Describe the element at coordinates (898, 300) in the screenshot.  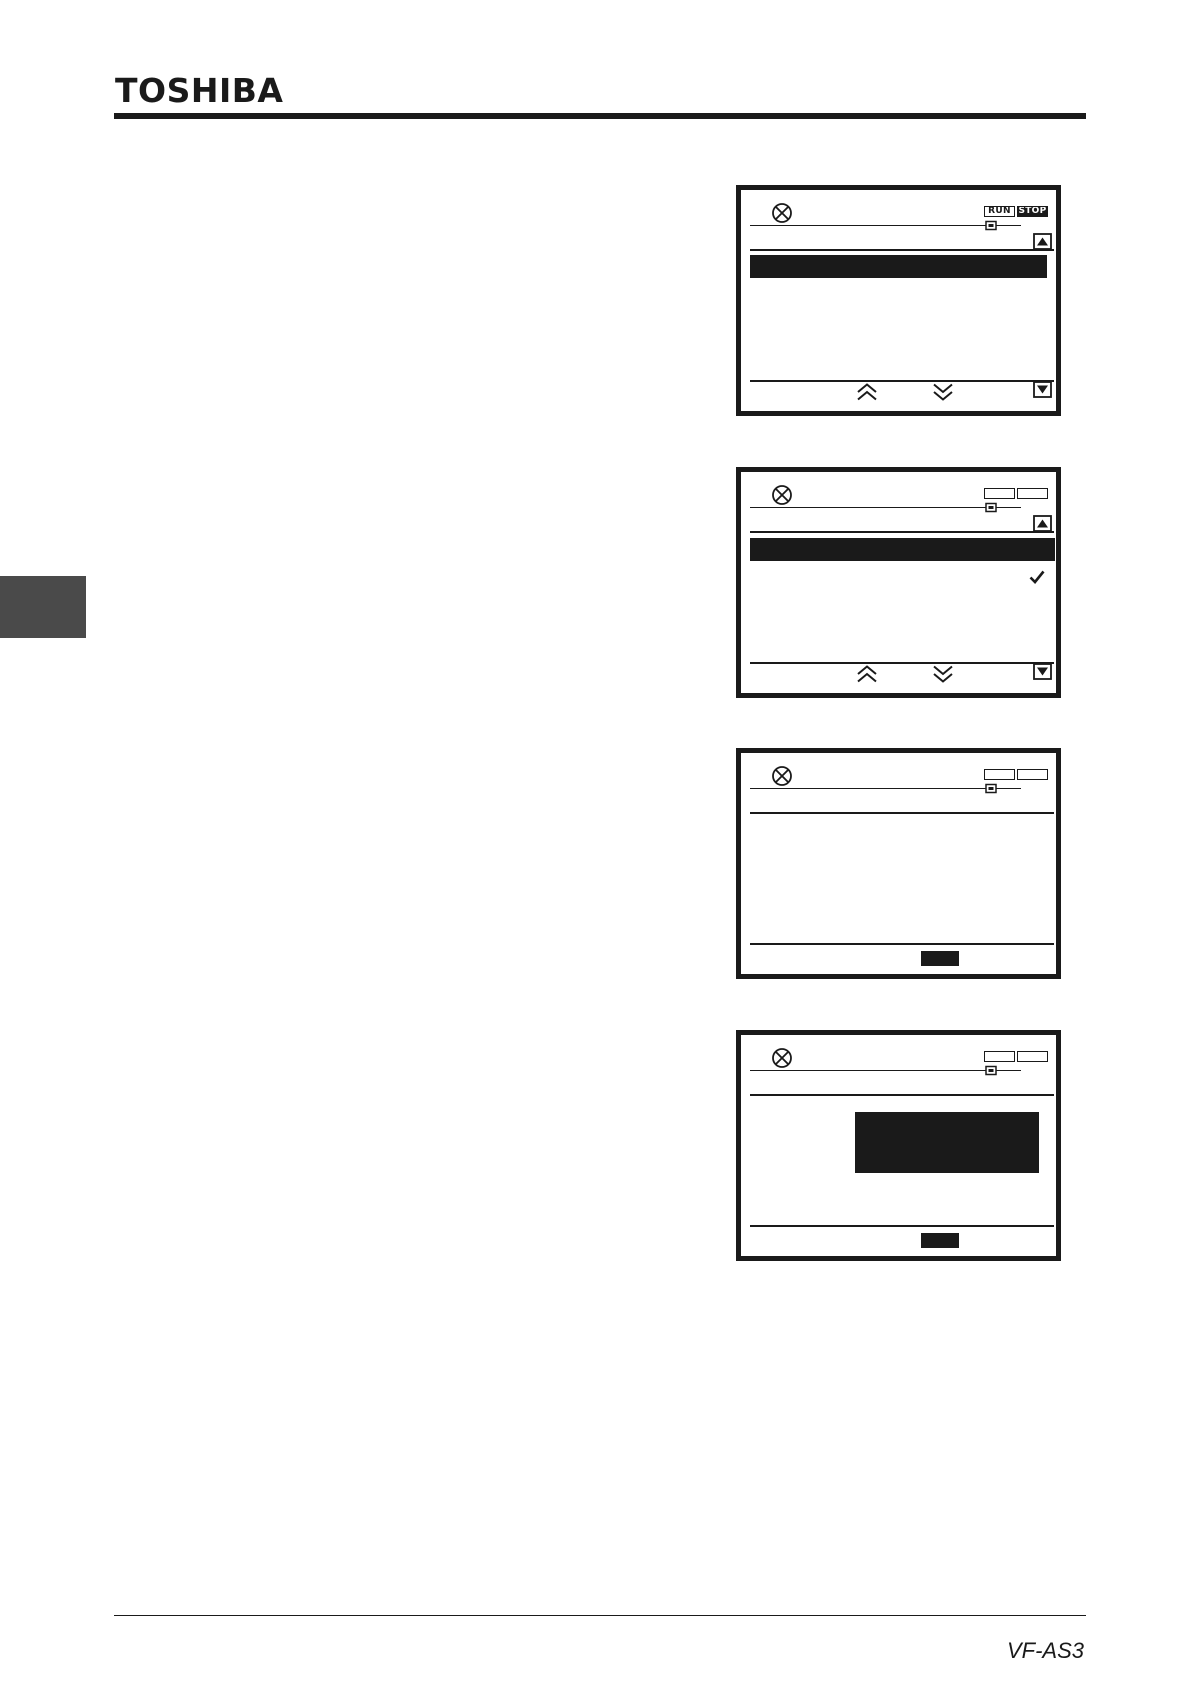
I see `keypad-screen-1: RUN STOP` at that location.